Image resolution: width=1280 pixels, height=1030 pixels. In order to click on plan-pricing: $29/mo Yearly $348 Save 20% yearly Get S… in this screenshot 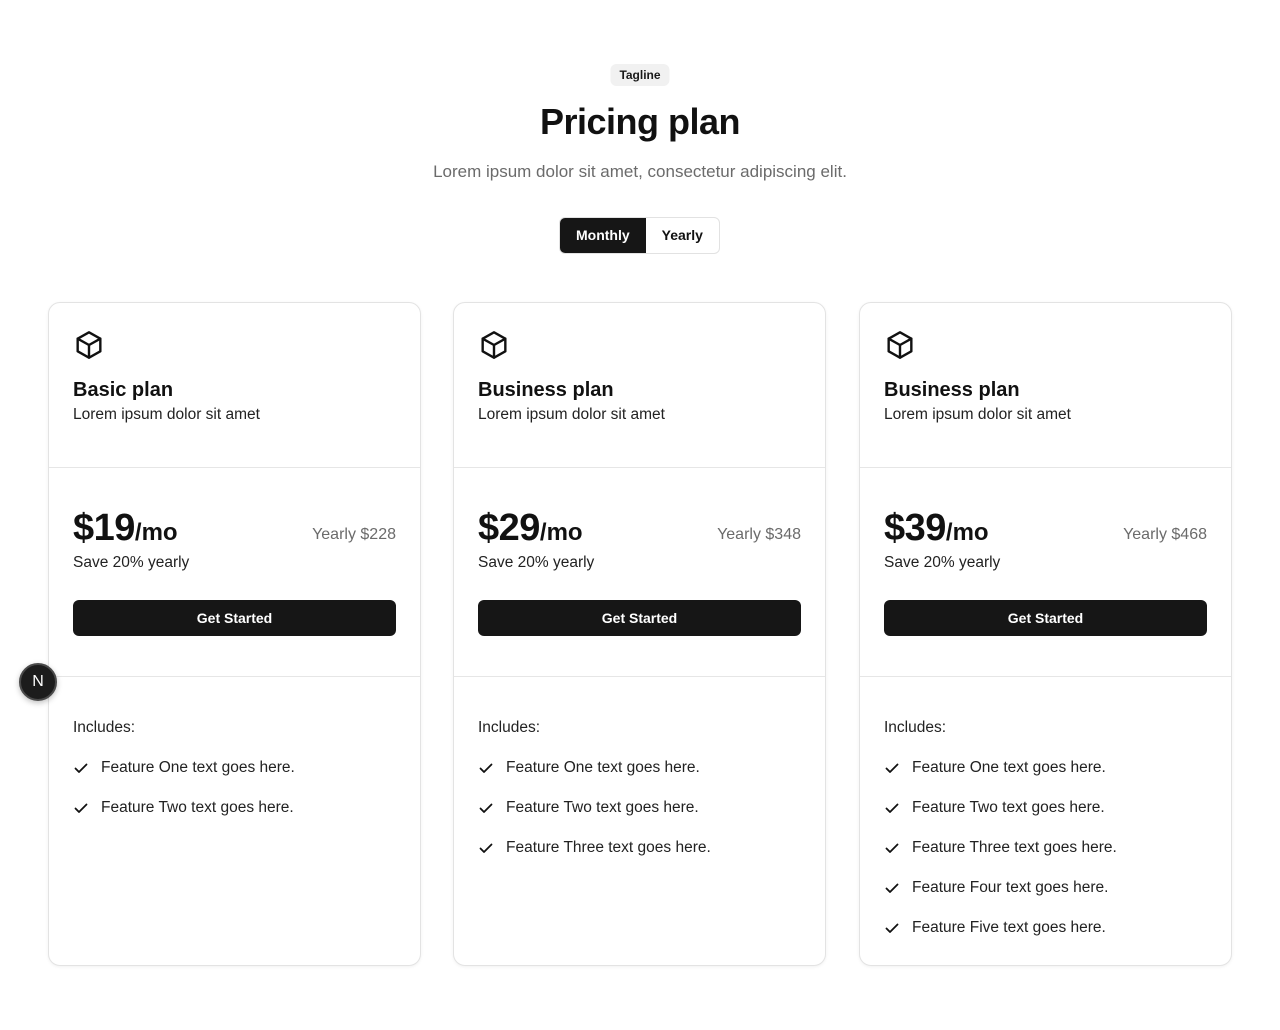, I will do `click(639, 572)`.